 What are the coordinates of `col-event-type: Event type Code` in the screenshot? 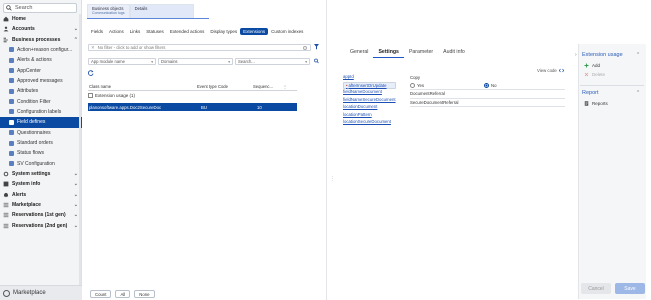 It's located at (224, 86).